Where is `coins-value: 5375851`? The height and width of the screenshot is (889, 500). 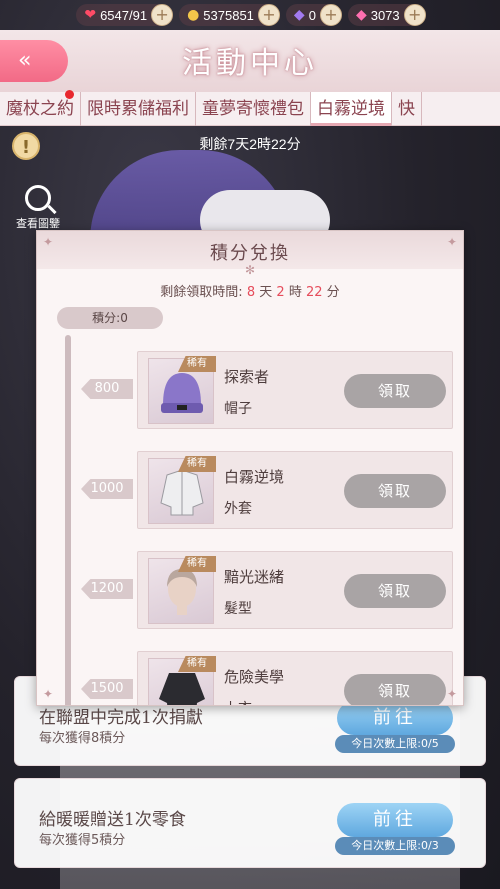
coins-value: 5375851 is located at coordinates (228, 15).